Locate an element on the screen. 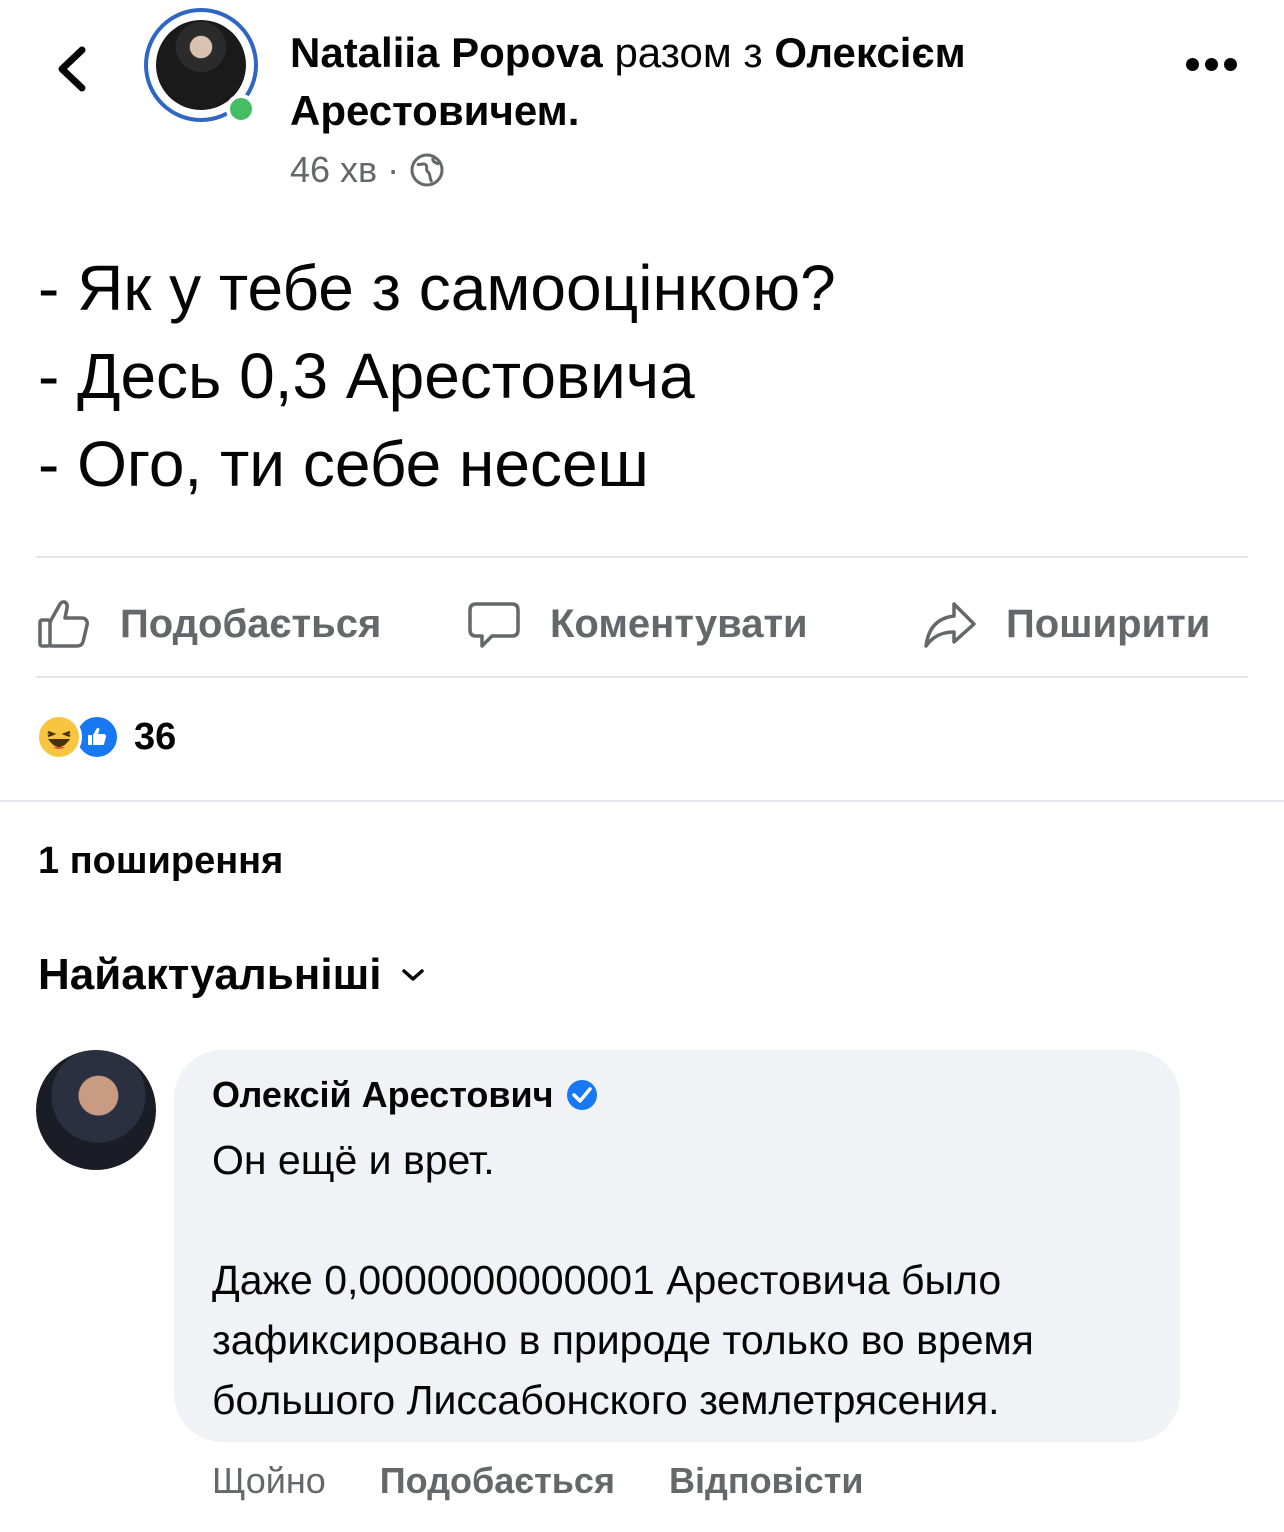 Image resolution: width=1284 pixels, height=1532 pixels. comment-time: Щойно is located at coordinates (269, 1481).